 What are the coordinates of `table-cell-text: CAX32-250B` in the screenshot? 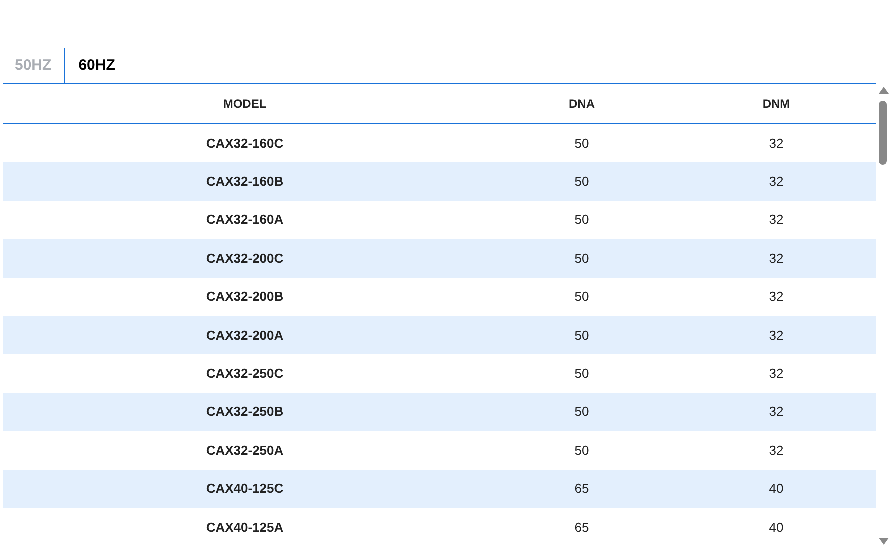 It's located at (245, 412).